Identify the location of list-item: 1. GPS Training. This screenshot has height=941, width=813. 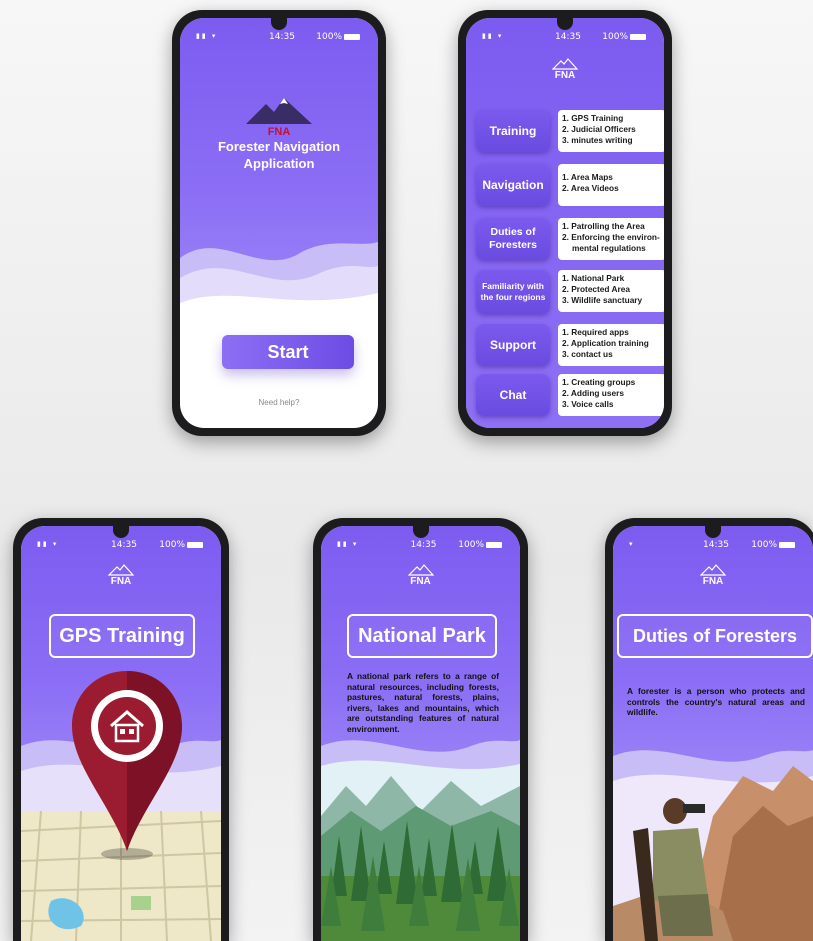
(612, 118).